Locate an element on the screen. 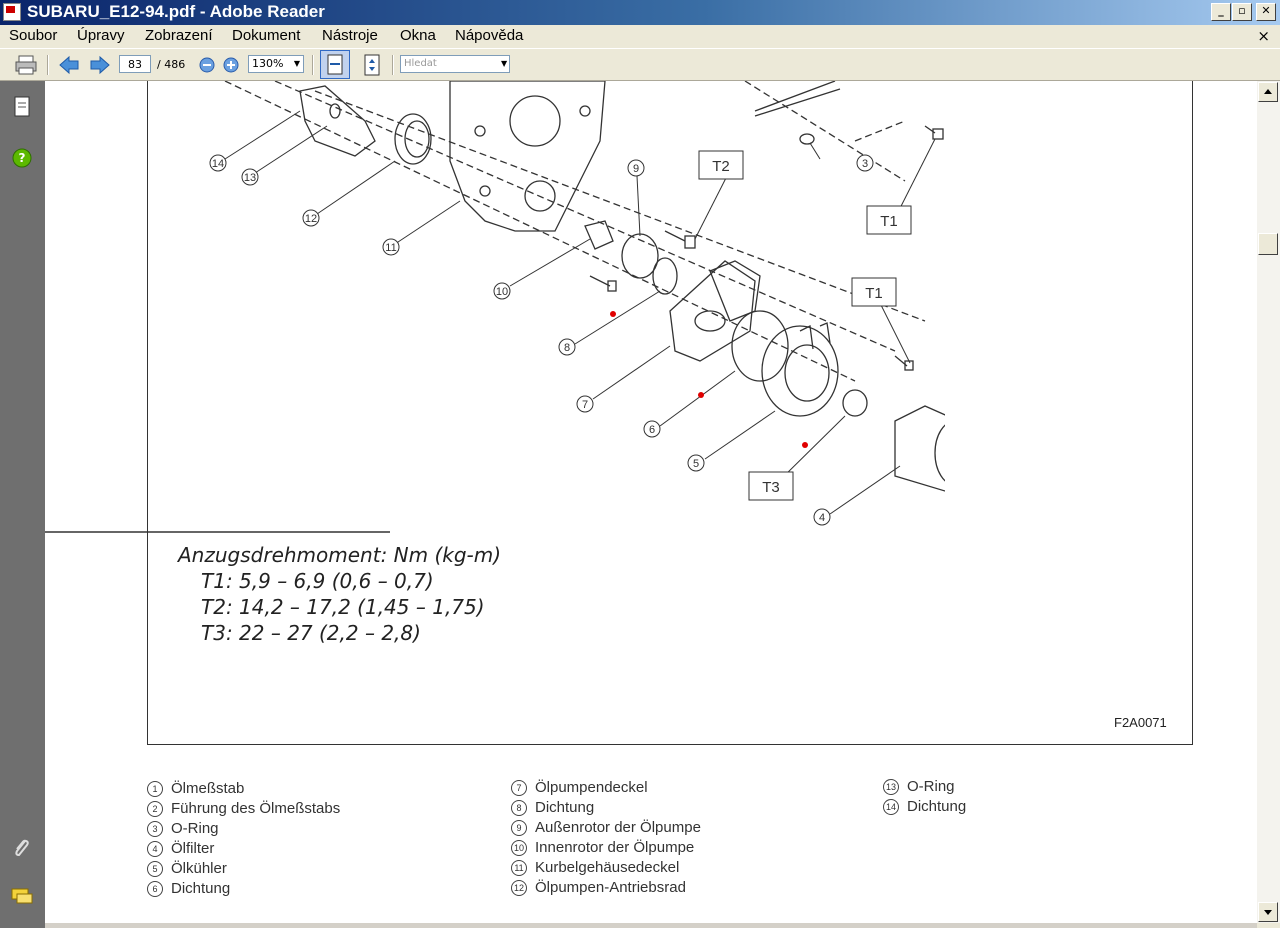  fit-width-button is located at coordinates (335, 64).